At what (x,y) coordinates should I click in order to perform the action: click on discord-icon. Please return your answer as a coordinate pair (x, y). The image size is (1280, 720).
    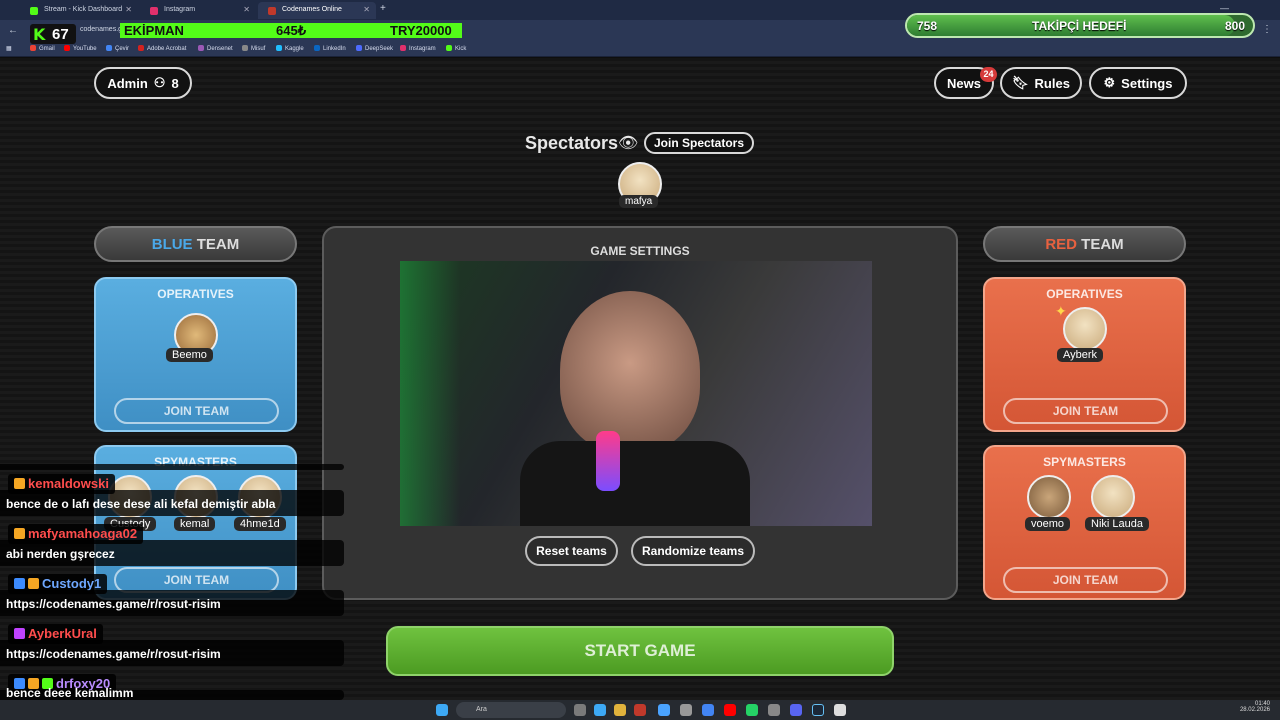
    Looking at the image, I should click on (796, 710).